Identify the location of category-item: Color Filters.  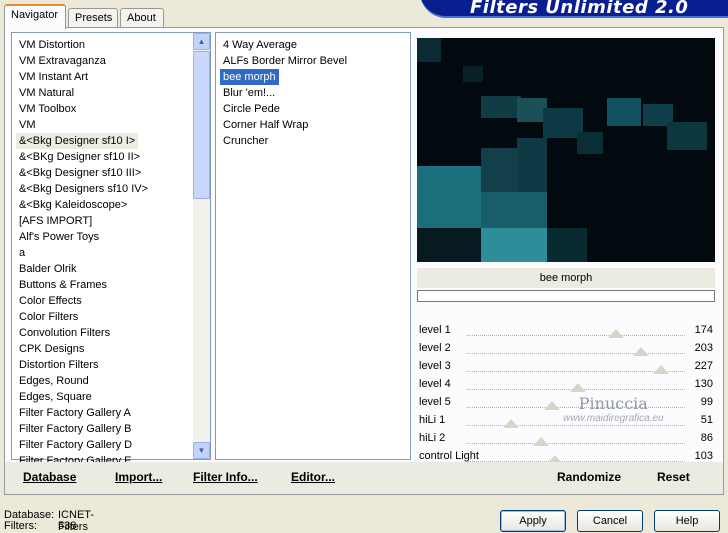
(48, 317).